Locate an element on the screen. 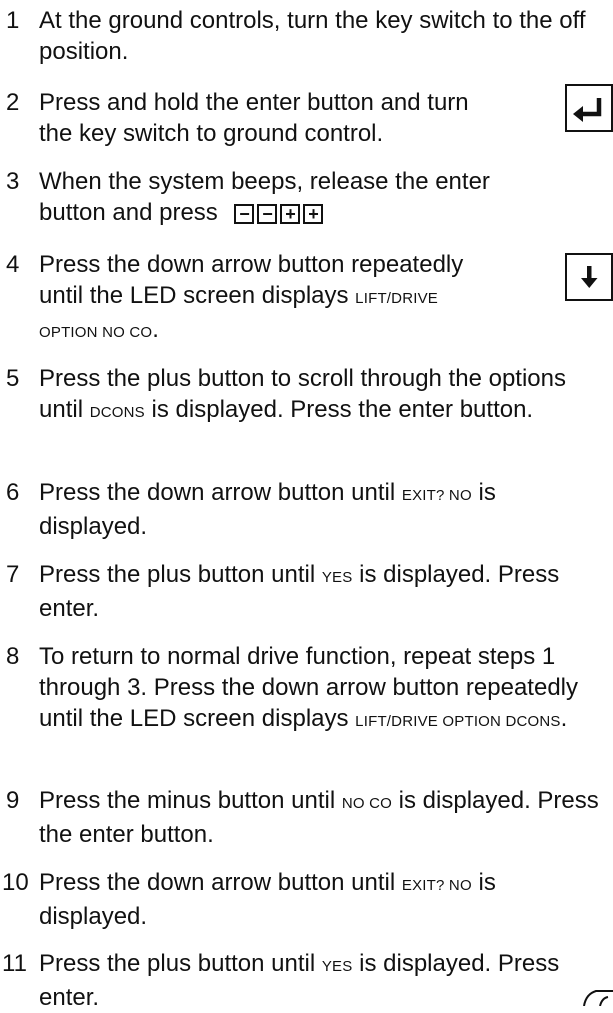 The height and width of the screenshot is (1013, 613). step-number: 4 is located at coordinates (13, 264).